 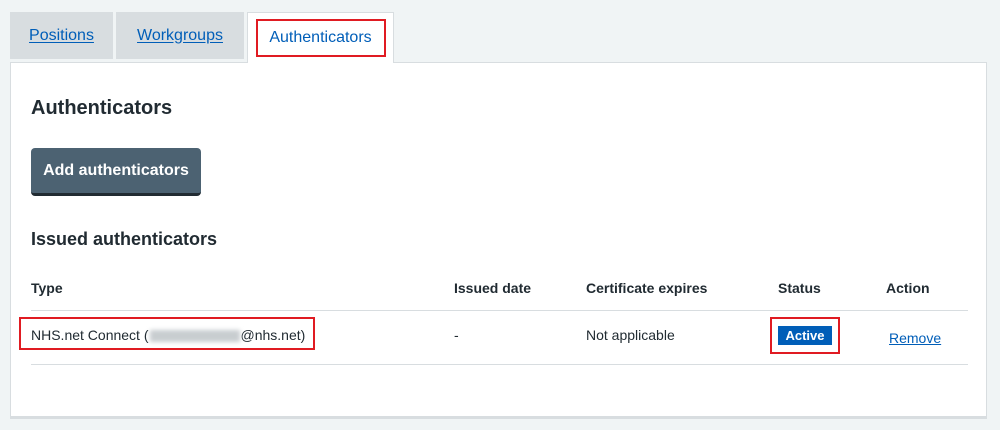 I want to click on tab-workgroups: Workgroups, so click(x=180, y=35).